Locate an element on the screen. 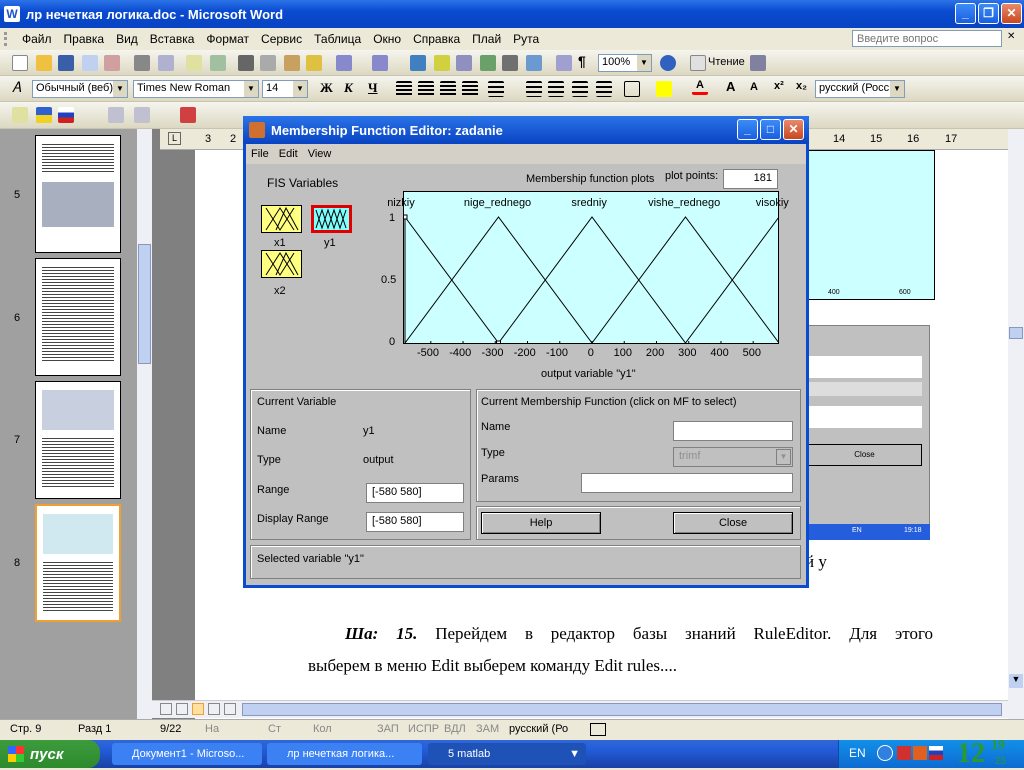 The image size is (1024, 770). mf-minimize-button: _ is located at coordinates (747, 129).